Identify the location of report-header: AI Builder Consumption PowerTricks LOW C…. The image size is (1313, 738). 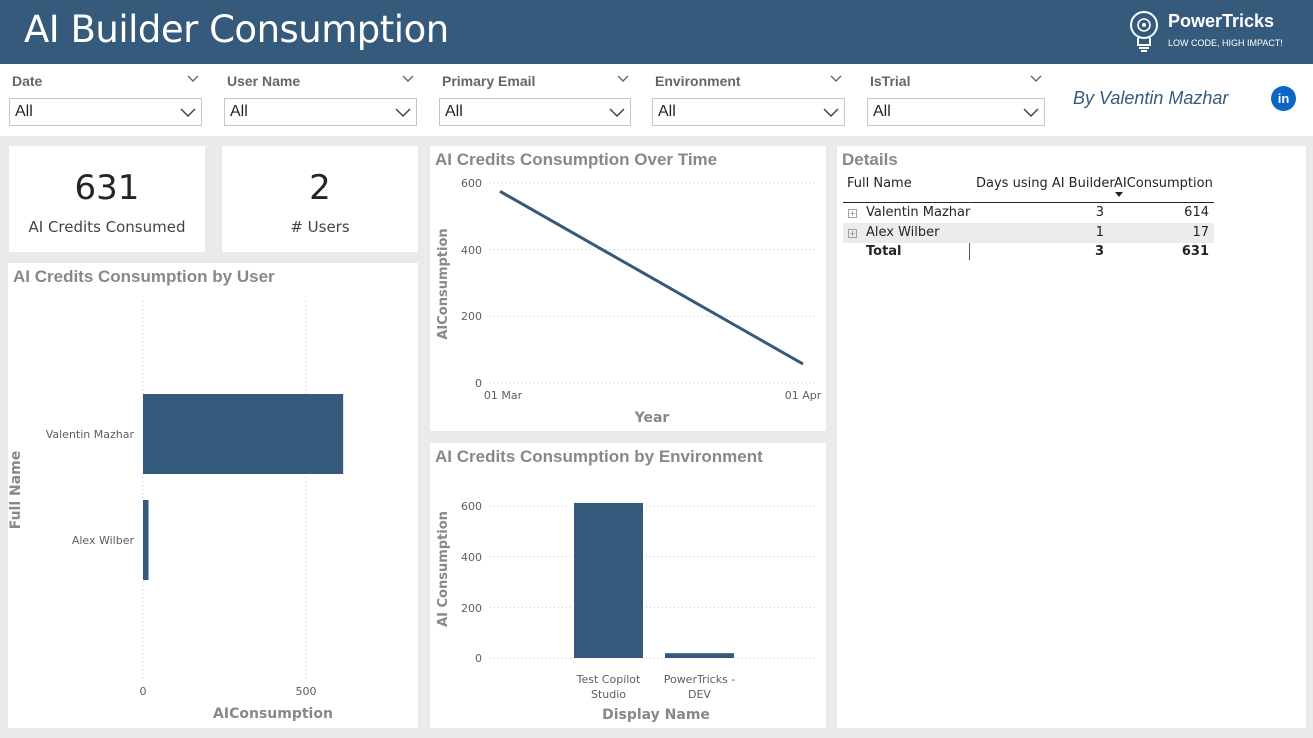
(656, 32).